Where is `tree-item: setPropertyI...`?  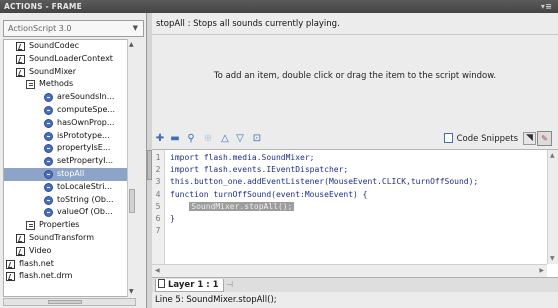
tree-item: setPropertyI... is located at coordinates (69, 161).